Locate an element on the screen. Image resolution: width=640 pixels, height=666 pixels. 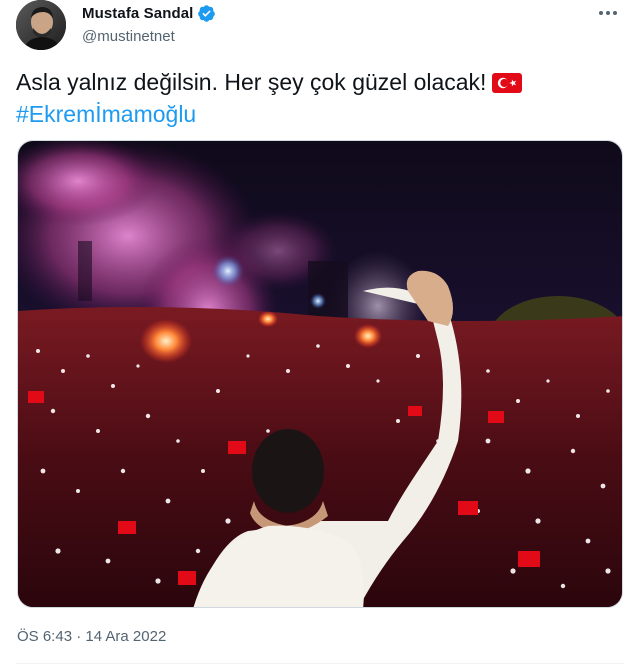
hashtag-link: #Ekremİmamoğlu is located at coordinates (320, 114).